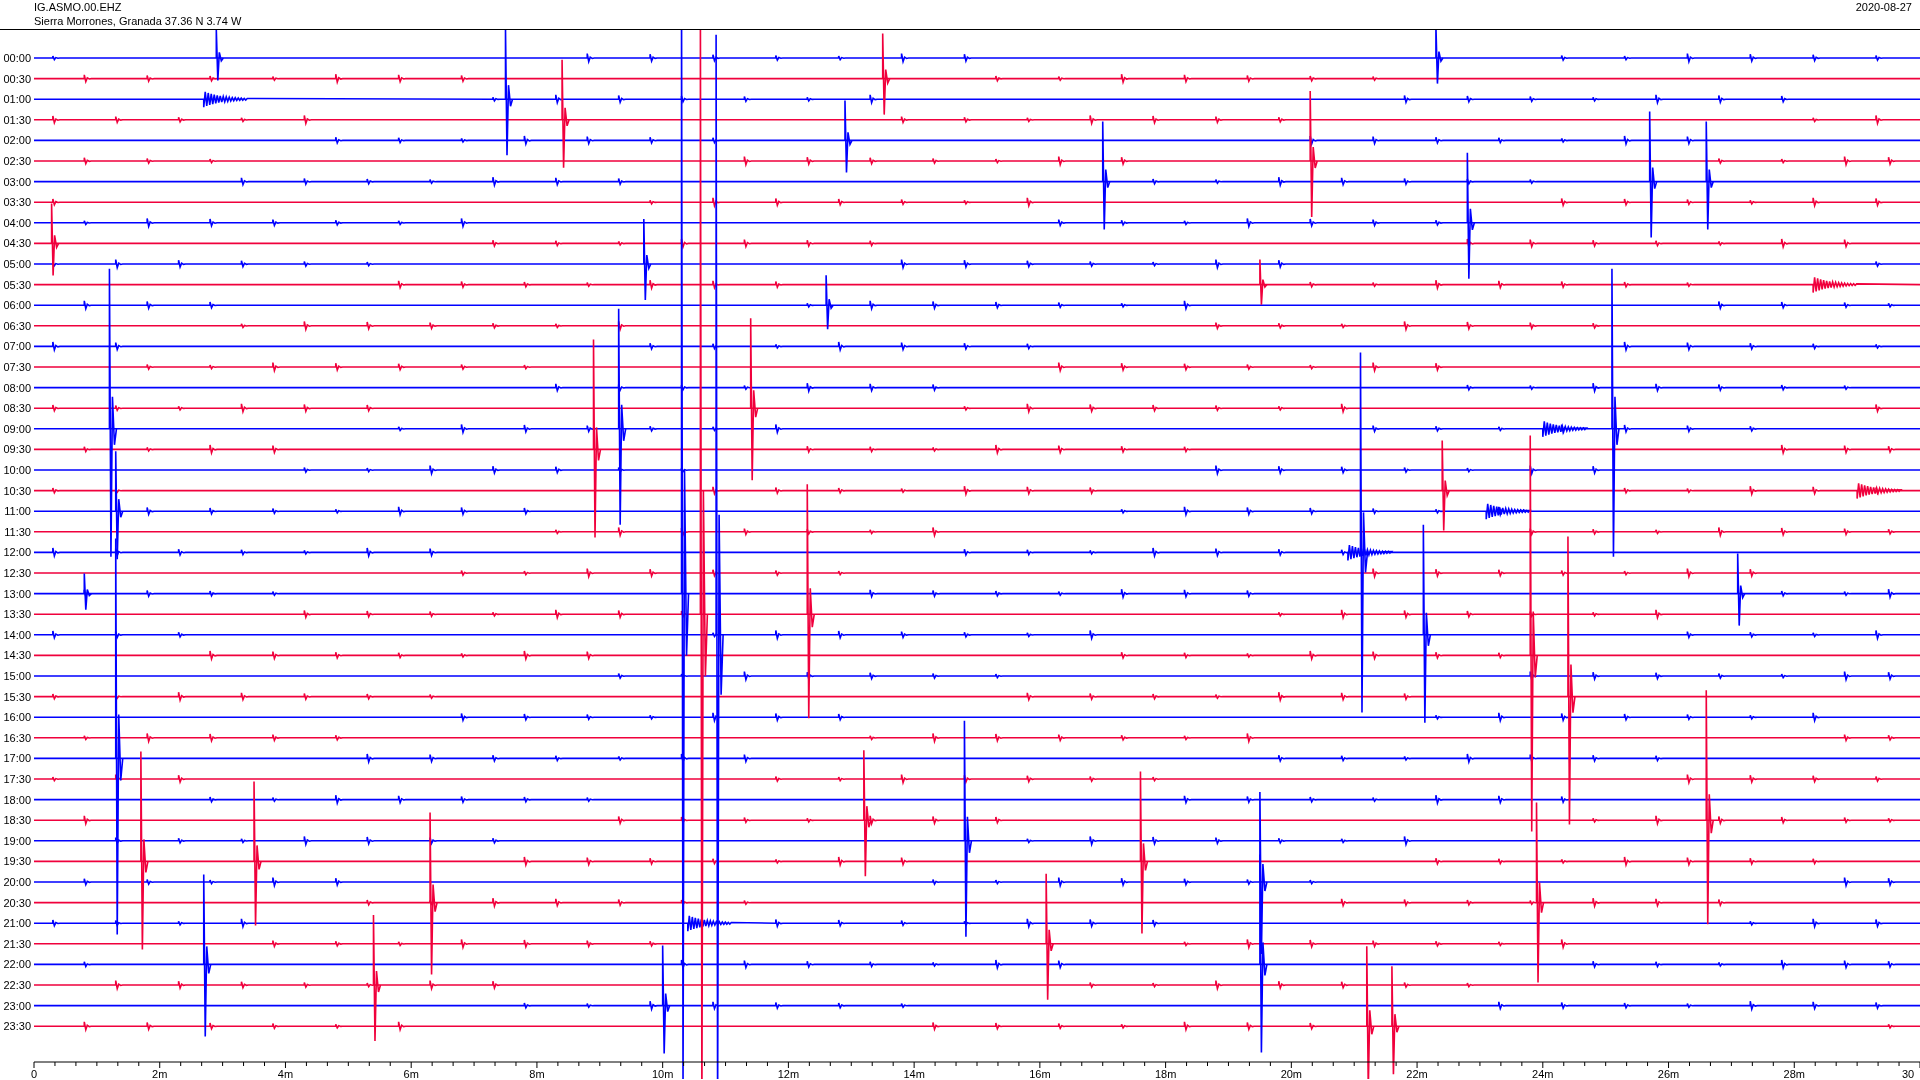  What do you see at coordinates (537, 1073) in the screenshot?
I see `tick-label: 8m` at bounding box center [537, 1073].